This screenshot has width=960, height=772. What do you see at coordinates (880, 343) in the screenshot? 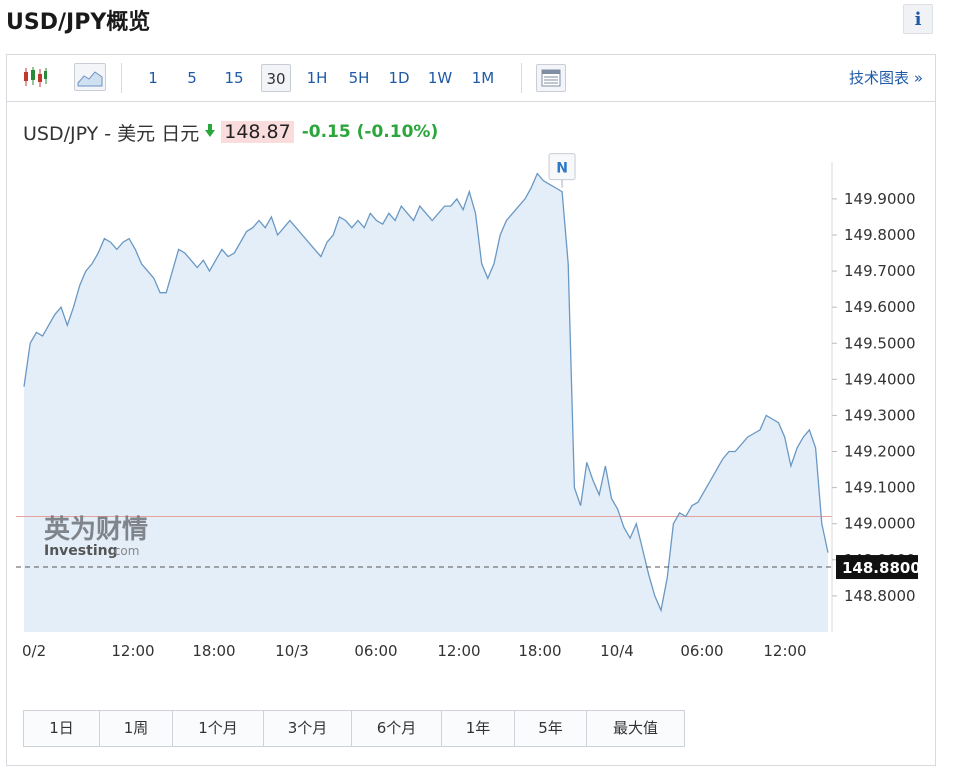
I see `y-tick-label: 149.5000` at bounding box center [880, 343].